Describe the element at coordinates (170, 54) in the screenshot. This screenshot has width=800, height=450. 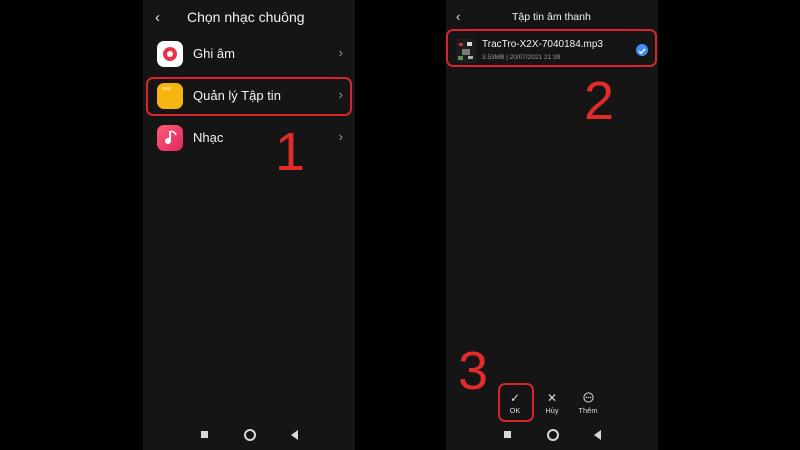
I see `recorder-icon` at that location.